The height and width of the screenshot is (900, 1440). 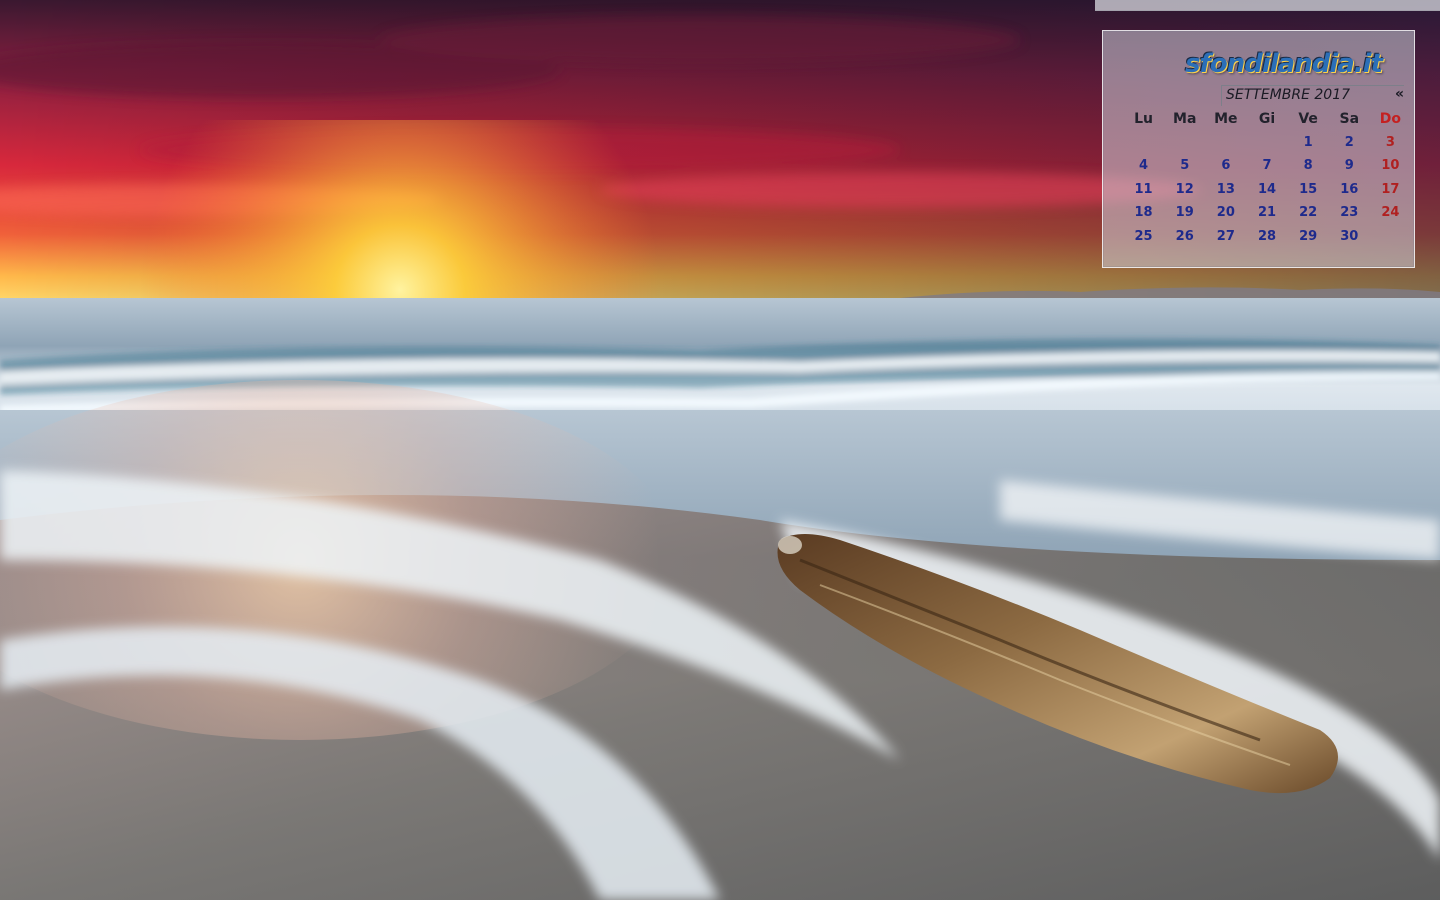 What do you see at coordinates (1143, 213) in the screenshot?
I see `day-cell: 18` at bounding box center [1143, 213].